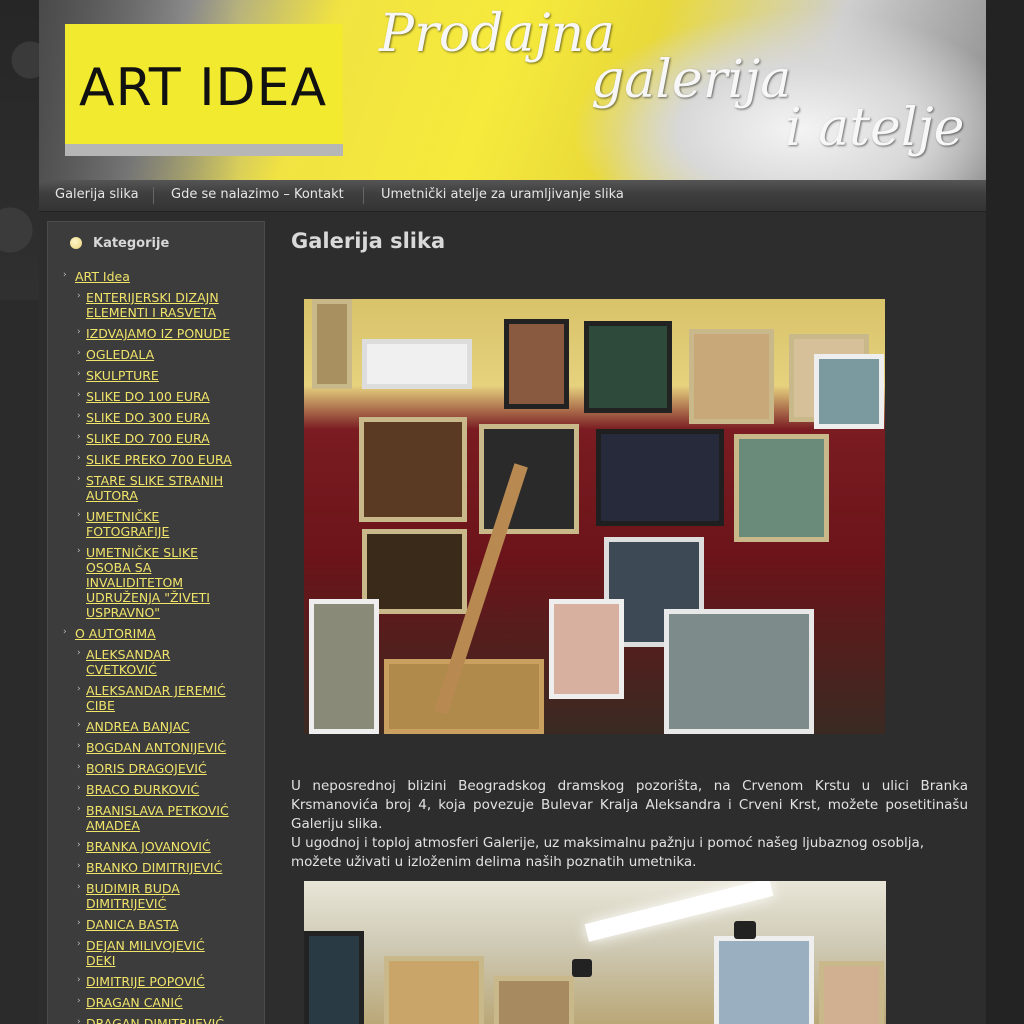 This screenshot has height=1024, width=1024. What do you see at coordinates (166, 698) in the screenshot?
I see `sidebar-item: ALEKSANDAR JEREMIĆ CIBE` at bounding box center [166, 698].